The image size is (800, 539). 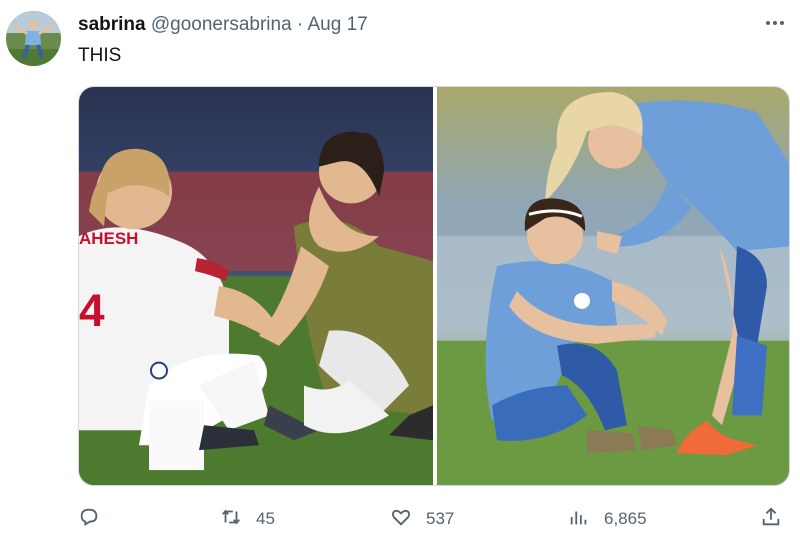 I want to click on share-button, so click(x=771, y=519).